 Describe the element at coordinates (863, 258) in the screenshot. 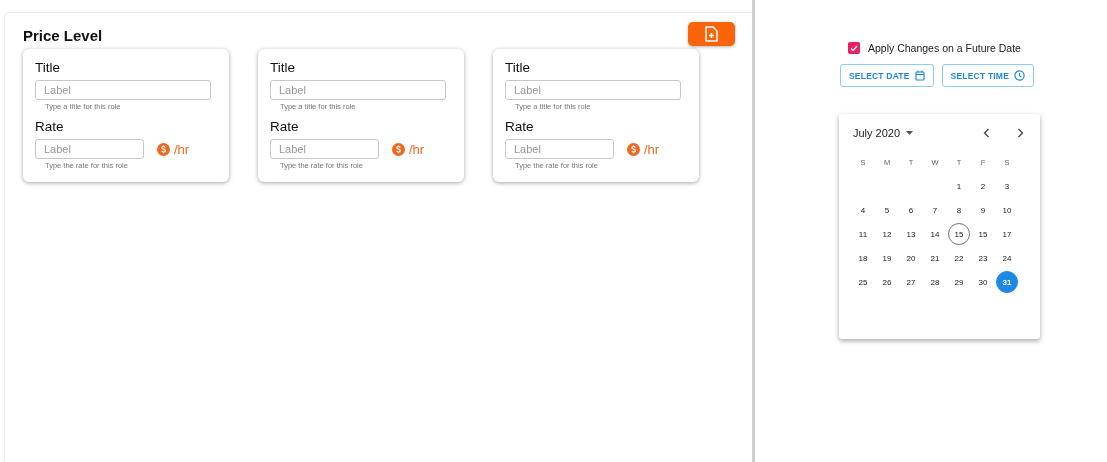

I see `calendar-day: 18` at that location.